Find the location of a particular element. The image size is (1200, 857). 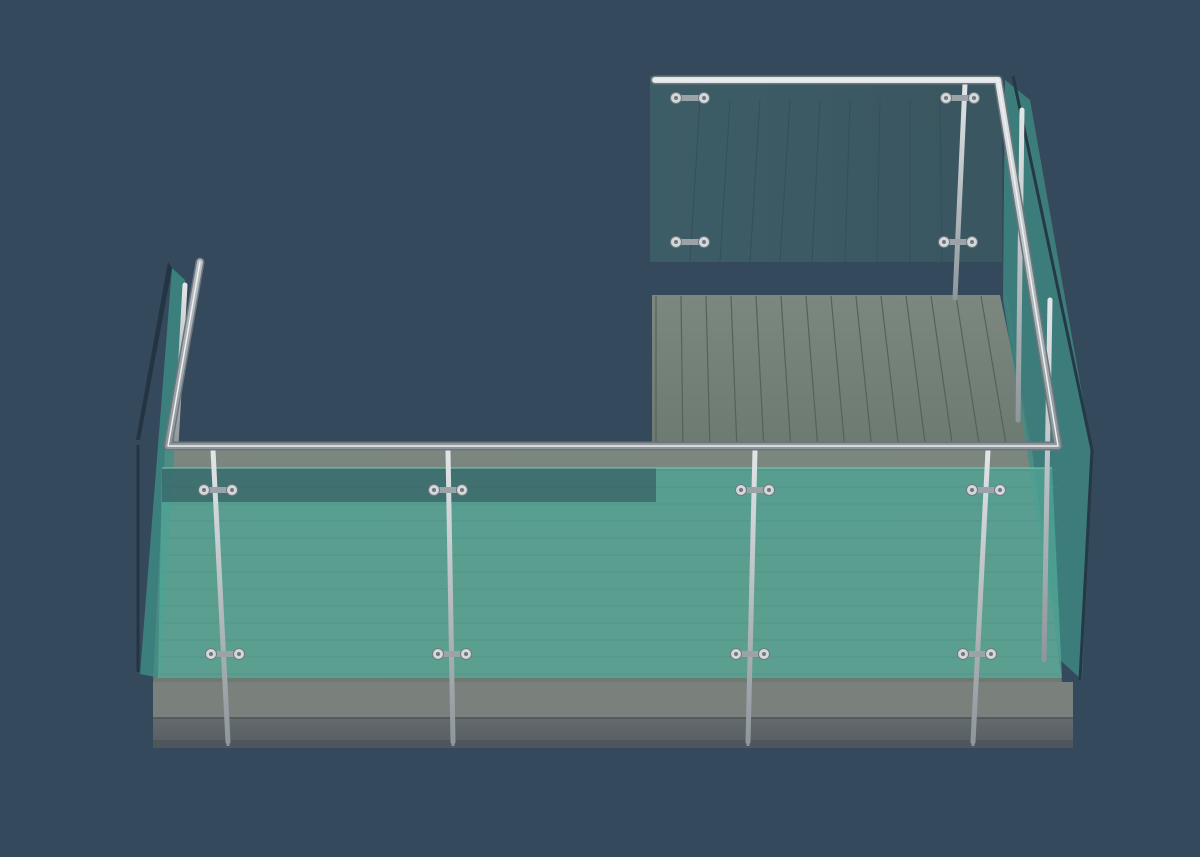

deck-base-frame is located at coordinates (613, 715).